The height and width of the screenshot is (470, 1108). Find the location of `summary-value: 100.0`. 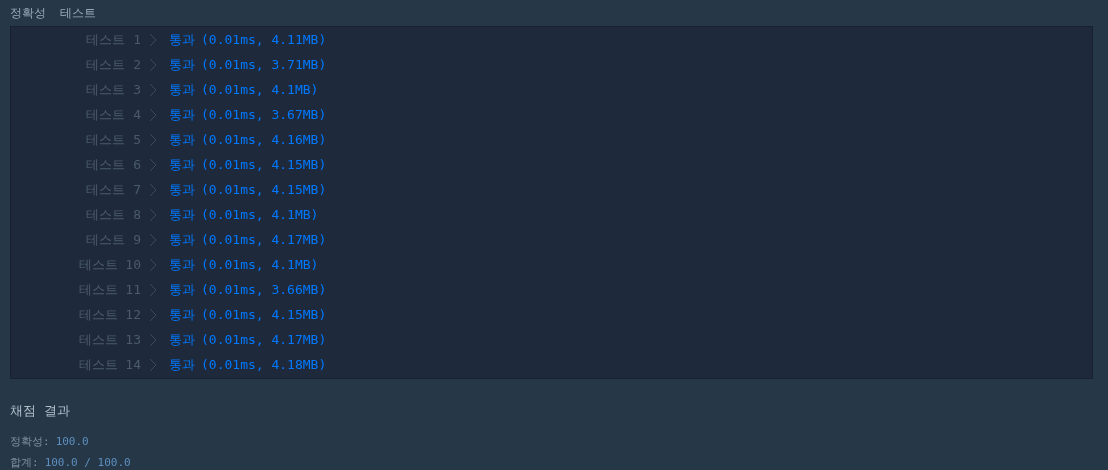

summary-value: 100.0 is located at coordinates (72, 441).